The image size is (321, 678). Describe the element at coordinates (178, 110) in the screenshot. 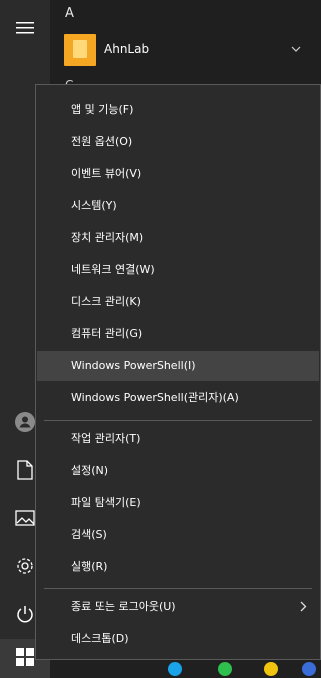

I see `menu-item-apps-features: 앱 및 기능(F)` at that location.